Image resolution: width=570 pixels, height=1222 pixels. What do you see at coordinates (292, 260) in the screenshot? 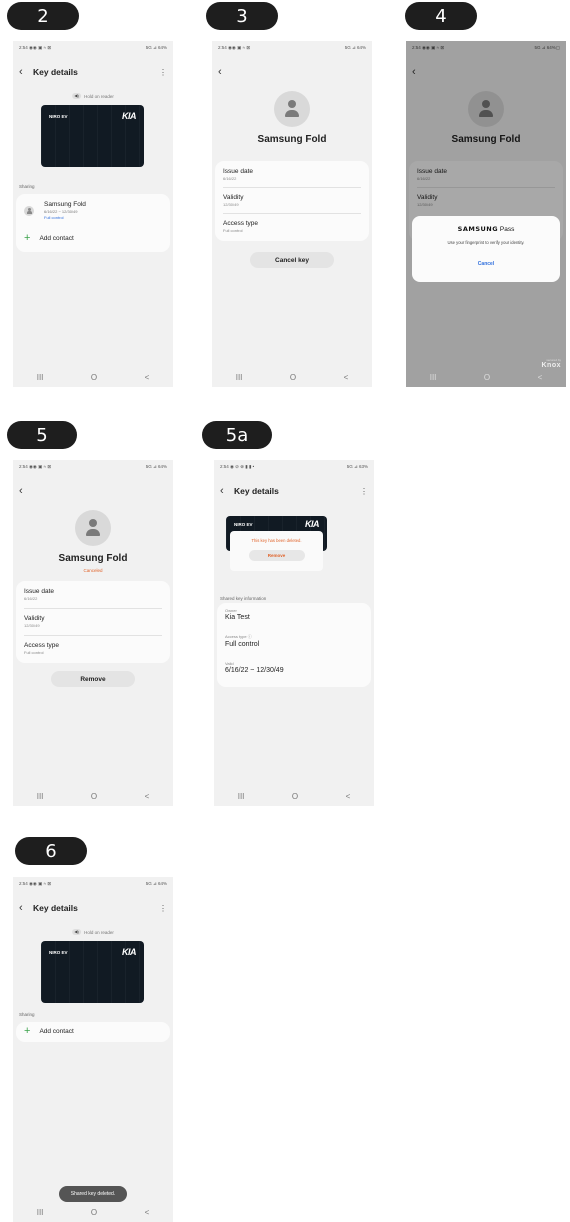
I see `cancel-key-button: Cancel key` at bounding box center [292, 260].